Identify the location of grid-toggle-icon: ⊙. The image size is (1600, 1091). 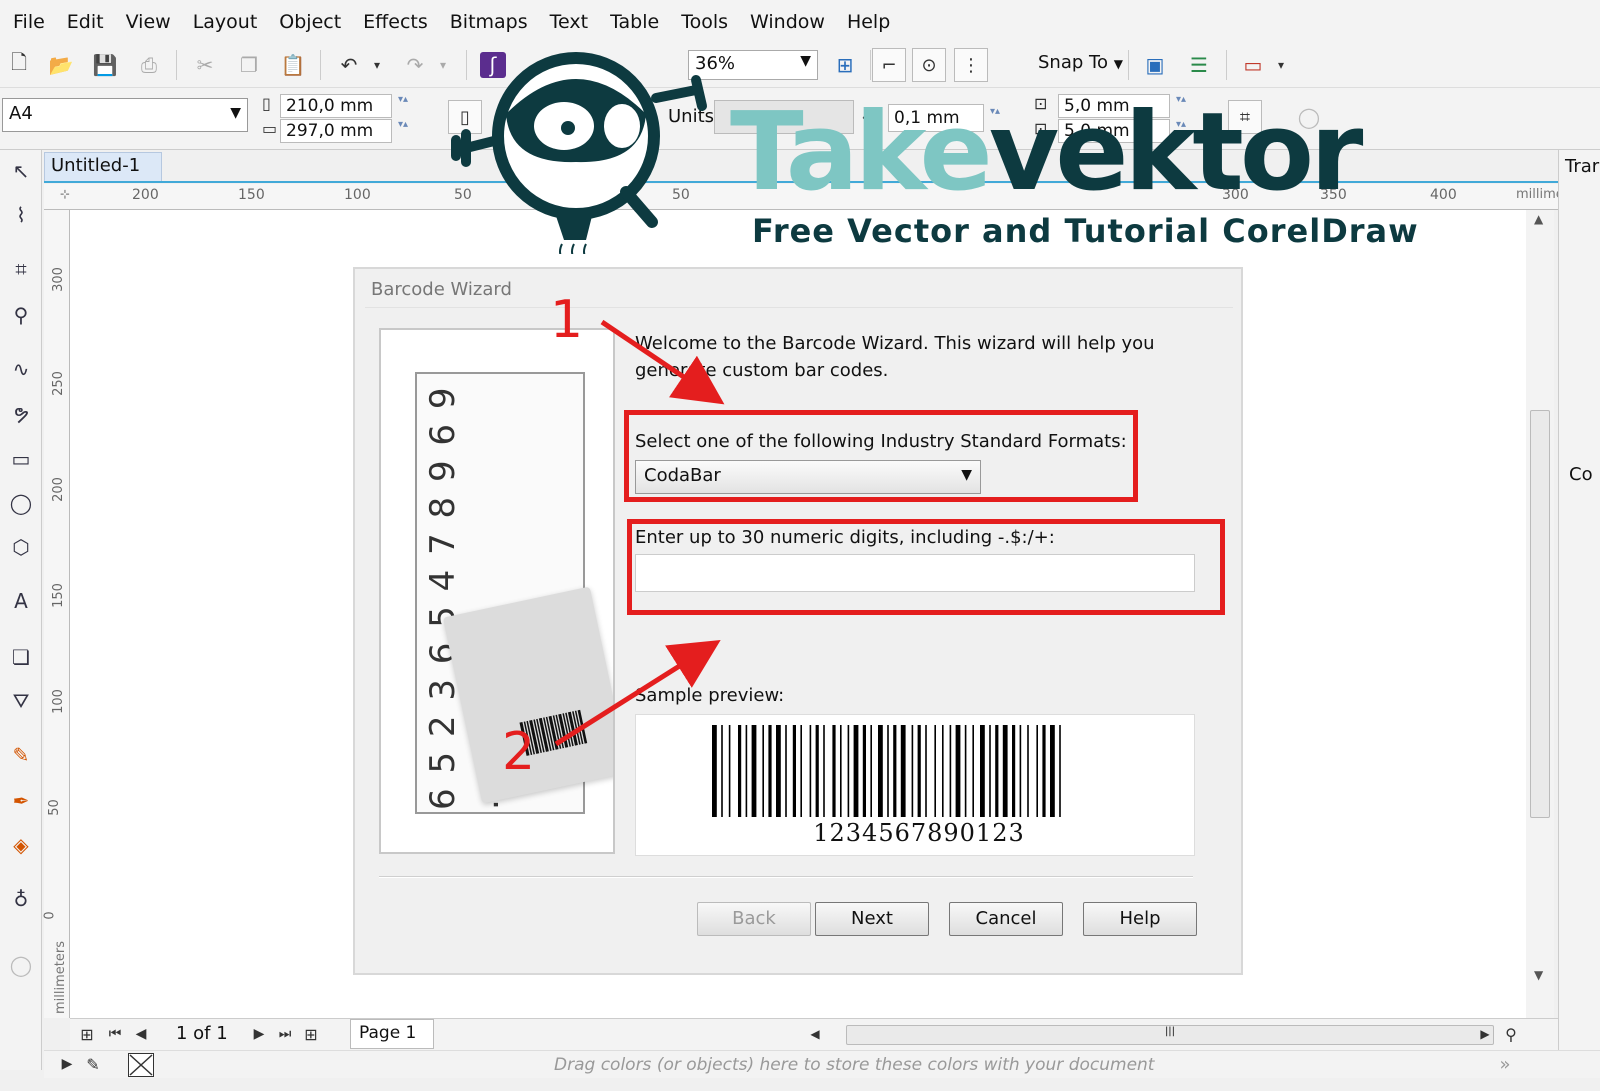
(929, 65).